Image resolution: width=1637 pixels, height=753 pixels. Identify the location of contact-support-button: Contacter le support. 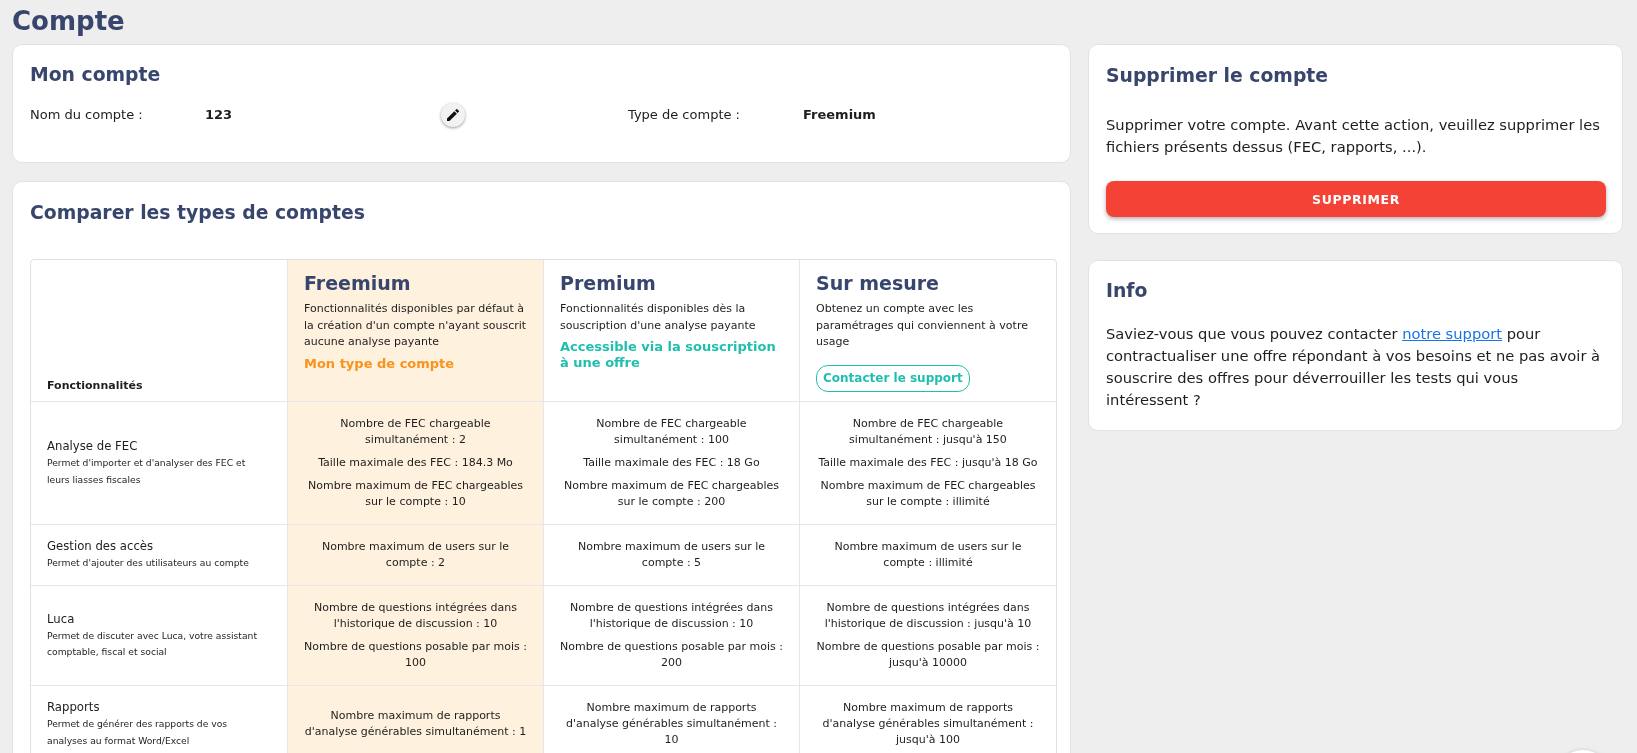
(893, 378).